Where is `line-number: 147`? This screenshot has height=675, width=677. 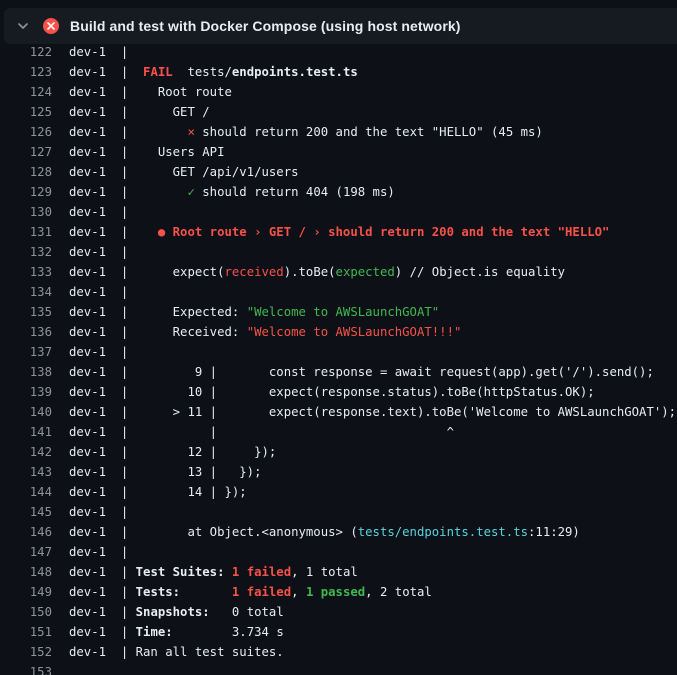 line-number: 147 is located at coordinates (26, 552).